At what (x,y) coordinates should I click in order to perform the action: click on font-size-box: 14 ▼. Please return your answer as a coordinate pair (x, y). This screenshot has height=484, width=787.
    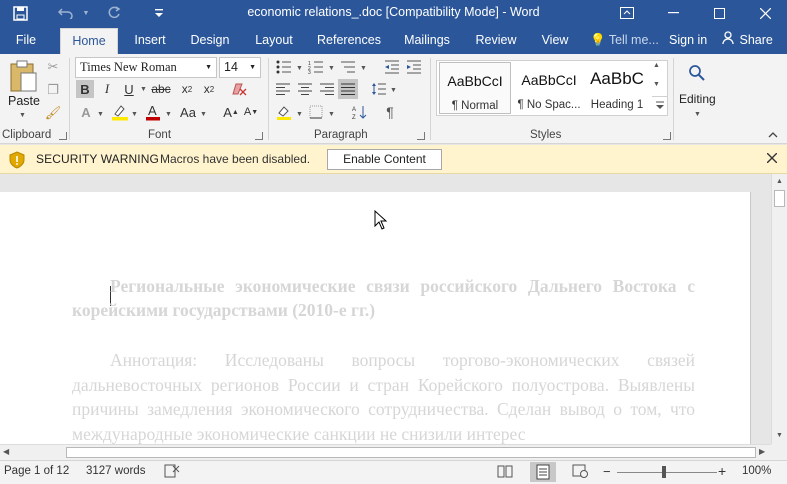
    Looking at the image, I should click on (240, 67).